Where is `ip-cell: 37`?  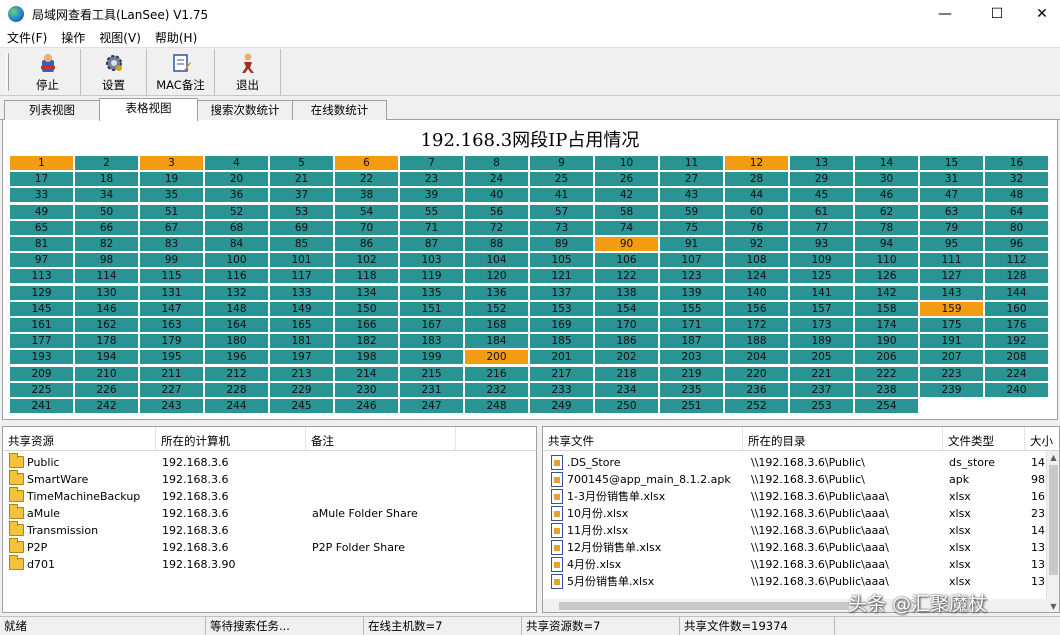
ip-cell: 37 is located at coordinates (301, 195).